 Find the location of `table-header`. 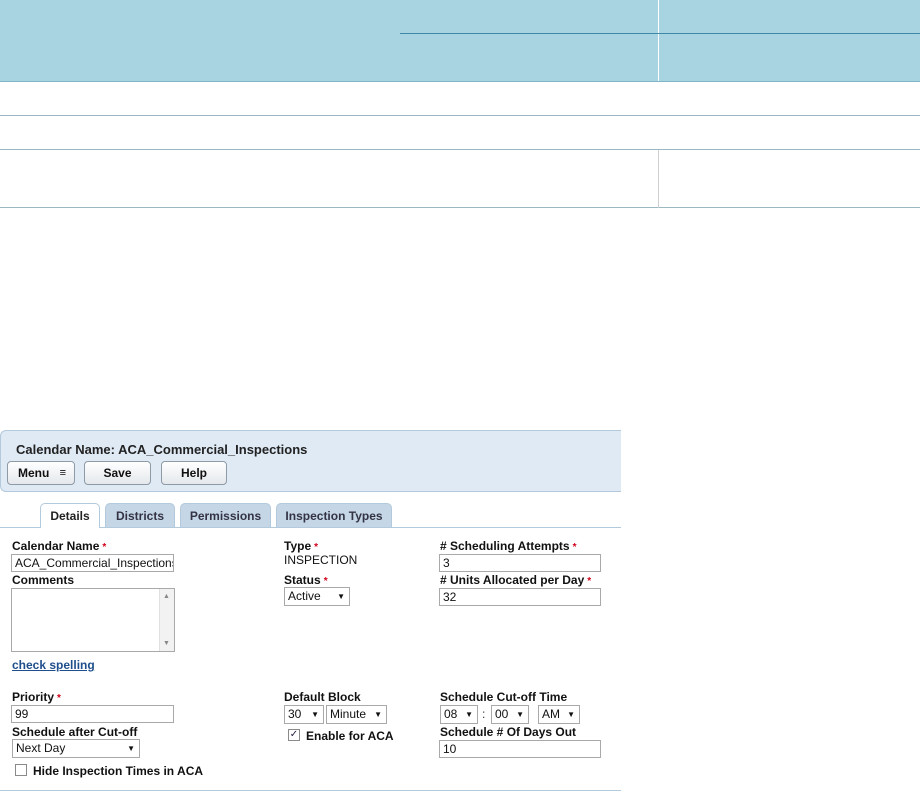

table-header is located at coordinates (460, 41).